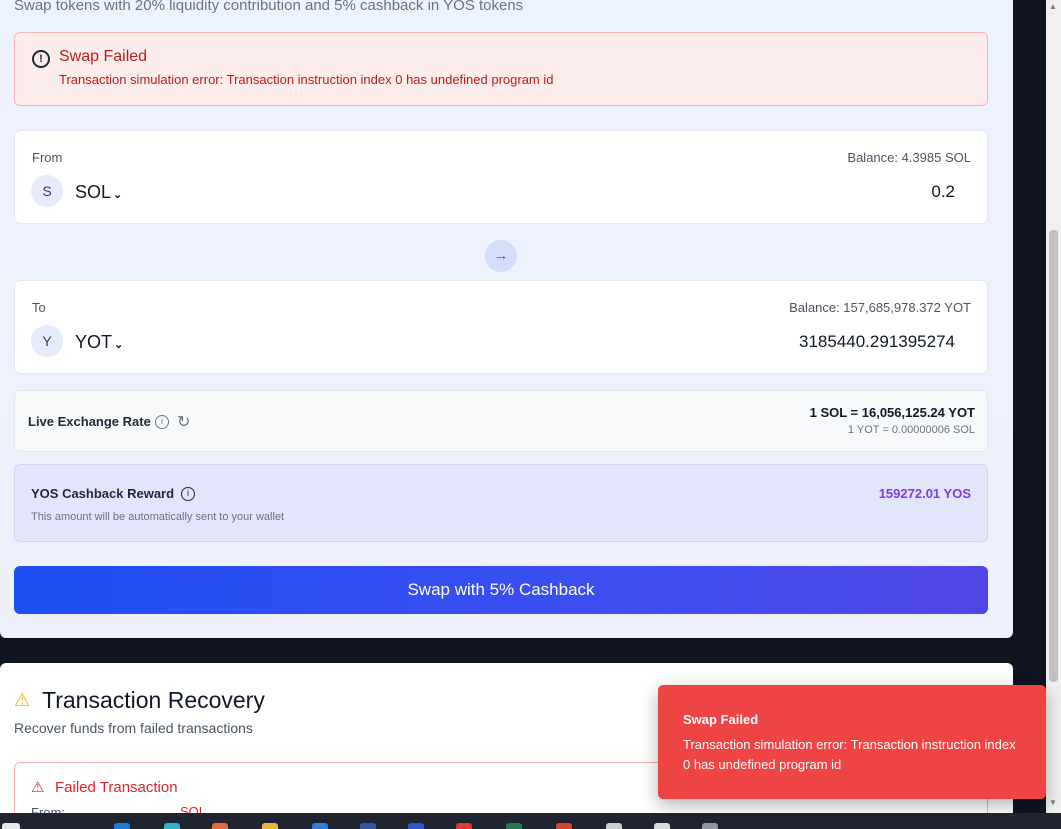  Describe the element at coordinates (133, 728) in the screenshot. I see `recovery-subtitle: Recover funds from failed transactions` at that location.